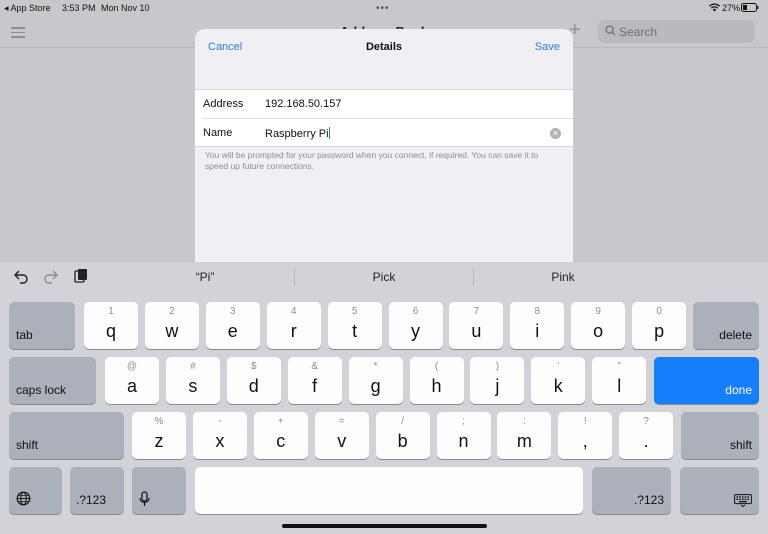 This screenshot has height=534, width=768. Describe the element at coordinates (726, 325) in the screenshot. I see `delete-key: delete` at that location.